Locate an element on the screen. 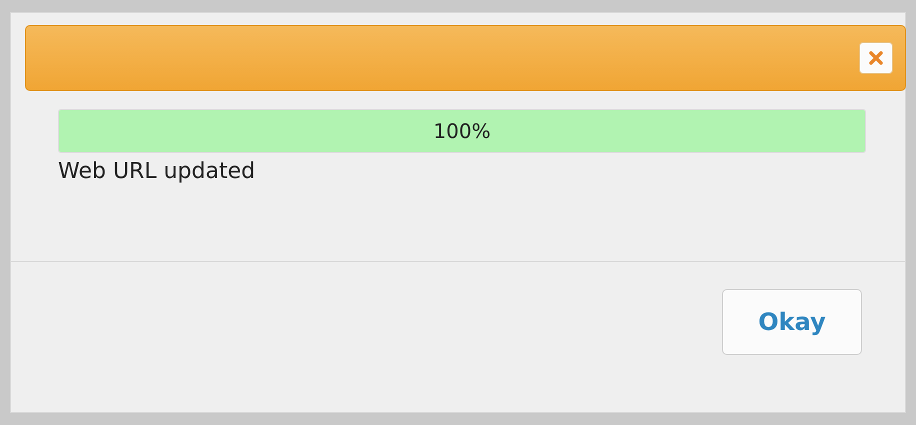 The width and height of the screenshot is (916, 425). okay-button: Okay is located at coordinates (792, 322).